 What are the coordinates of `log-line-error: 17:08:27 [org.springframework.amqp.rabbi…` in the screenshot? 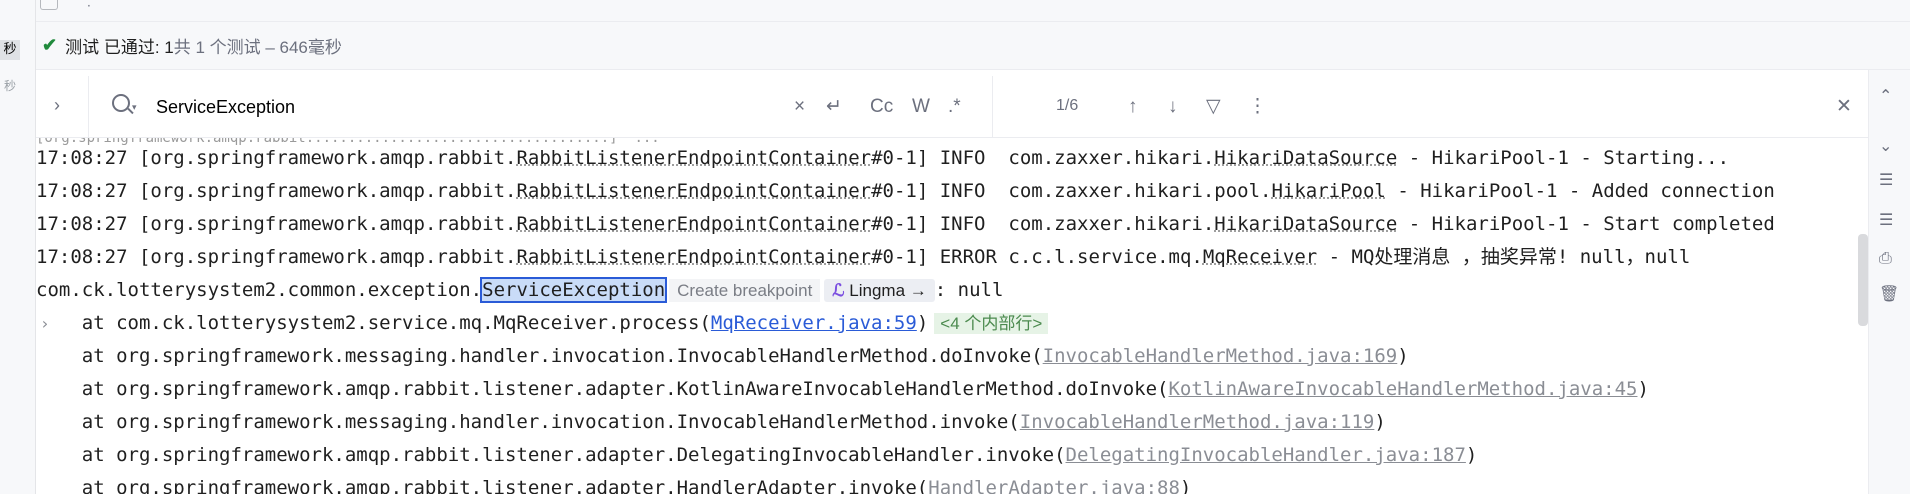 It's located at (863, 257).